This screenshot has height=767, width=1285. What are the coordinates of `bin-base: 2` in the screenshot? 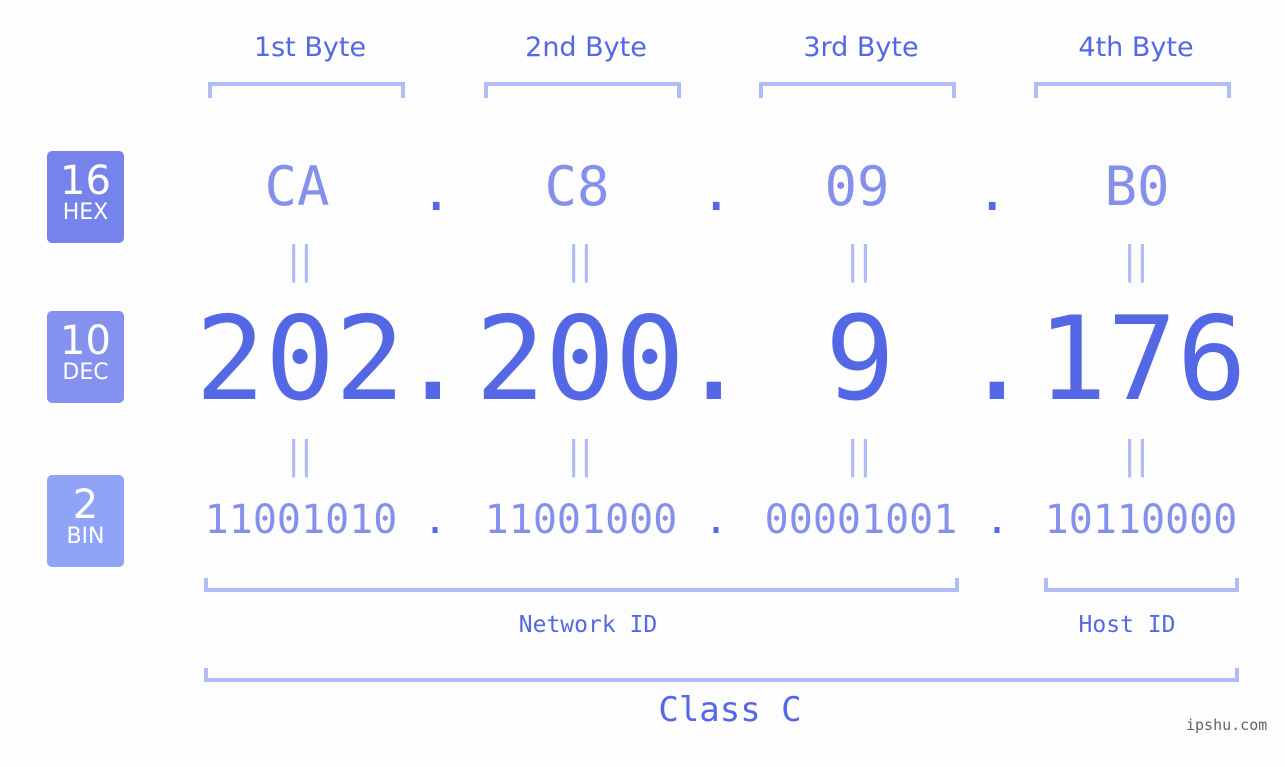 It's located at (85, 505).